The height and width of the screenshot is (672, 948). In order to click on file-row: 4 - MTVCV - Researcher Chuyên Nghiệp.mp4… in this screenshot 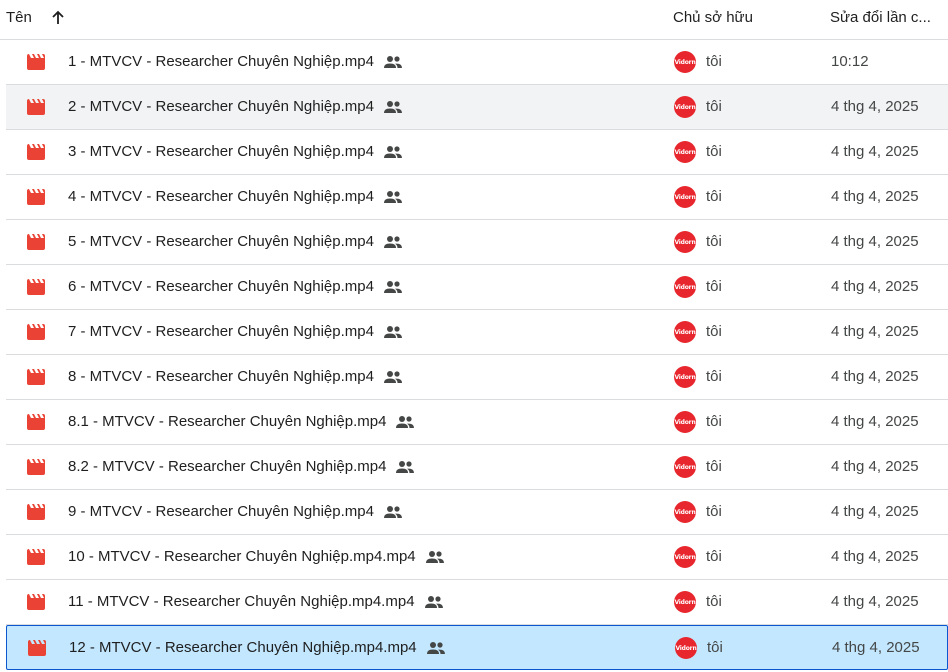, I will do `click(477, 197)`.